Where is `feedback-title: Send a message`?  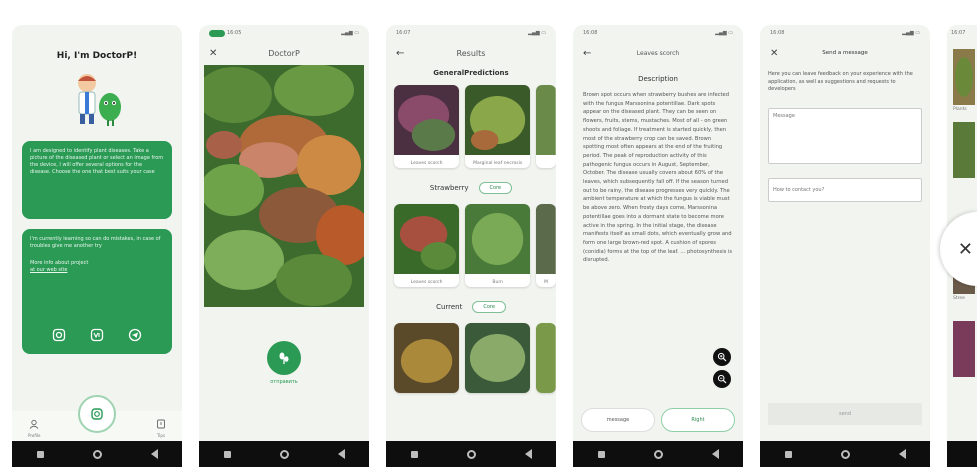 feedback-title: Send a message is located at coordinates (845, 53).